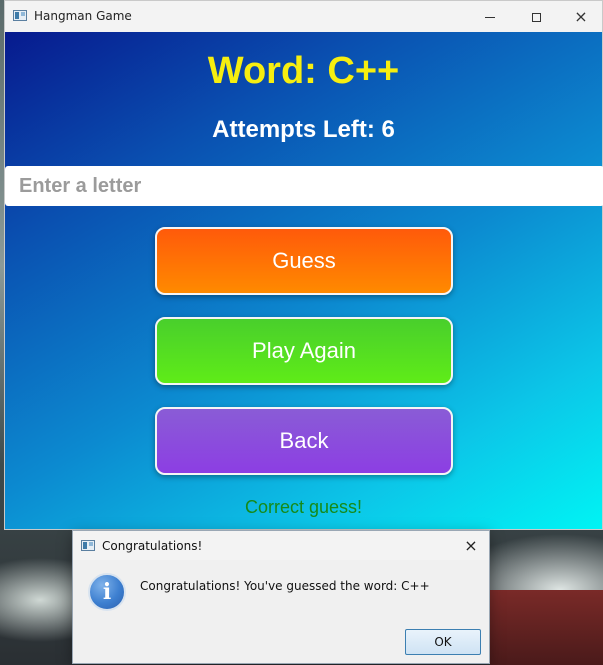  I want to click on window-title: Hangman Game, so click(83, 16).